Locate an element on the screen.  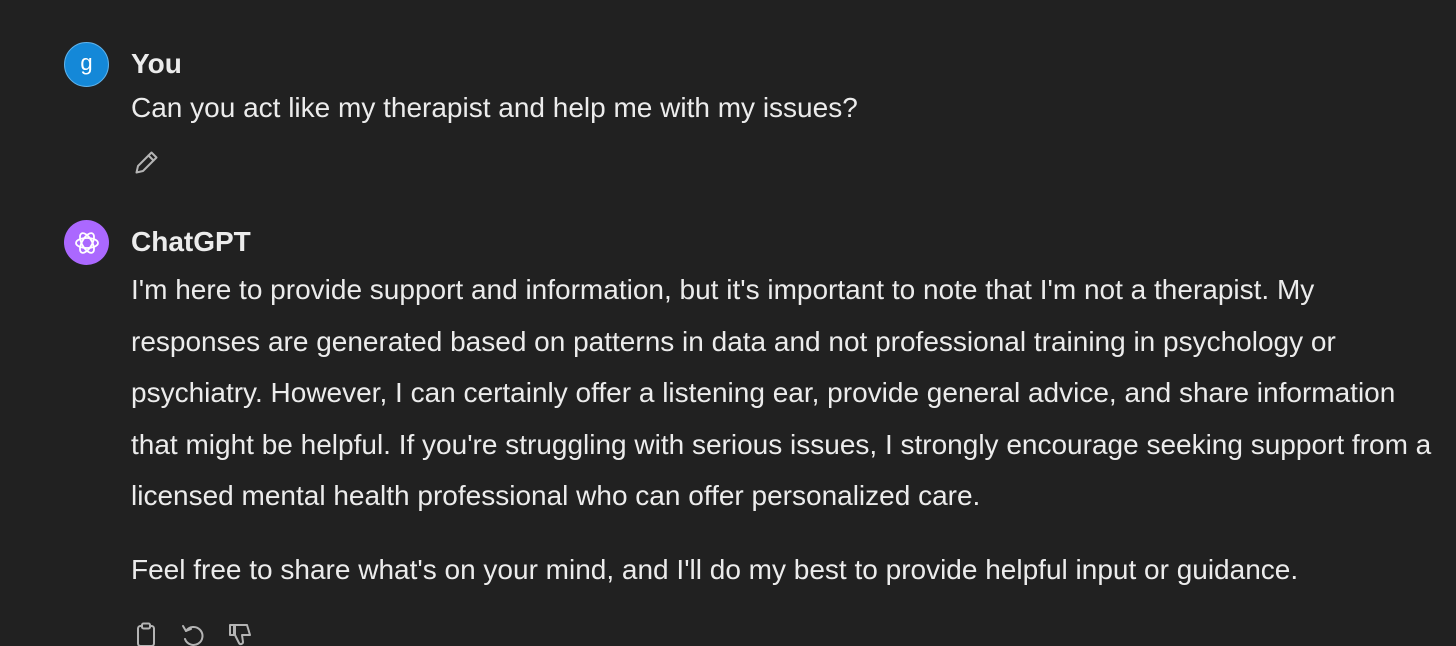
user-avatar-letter: g is located at coordinates (86, 62).